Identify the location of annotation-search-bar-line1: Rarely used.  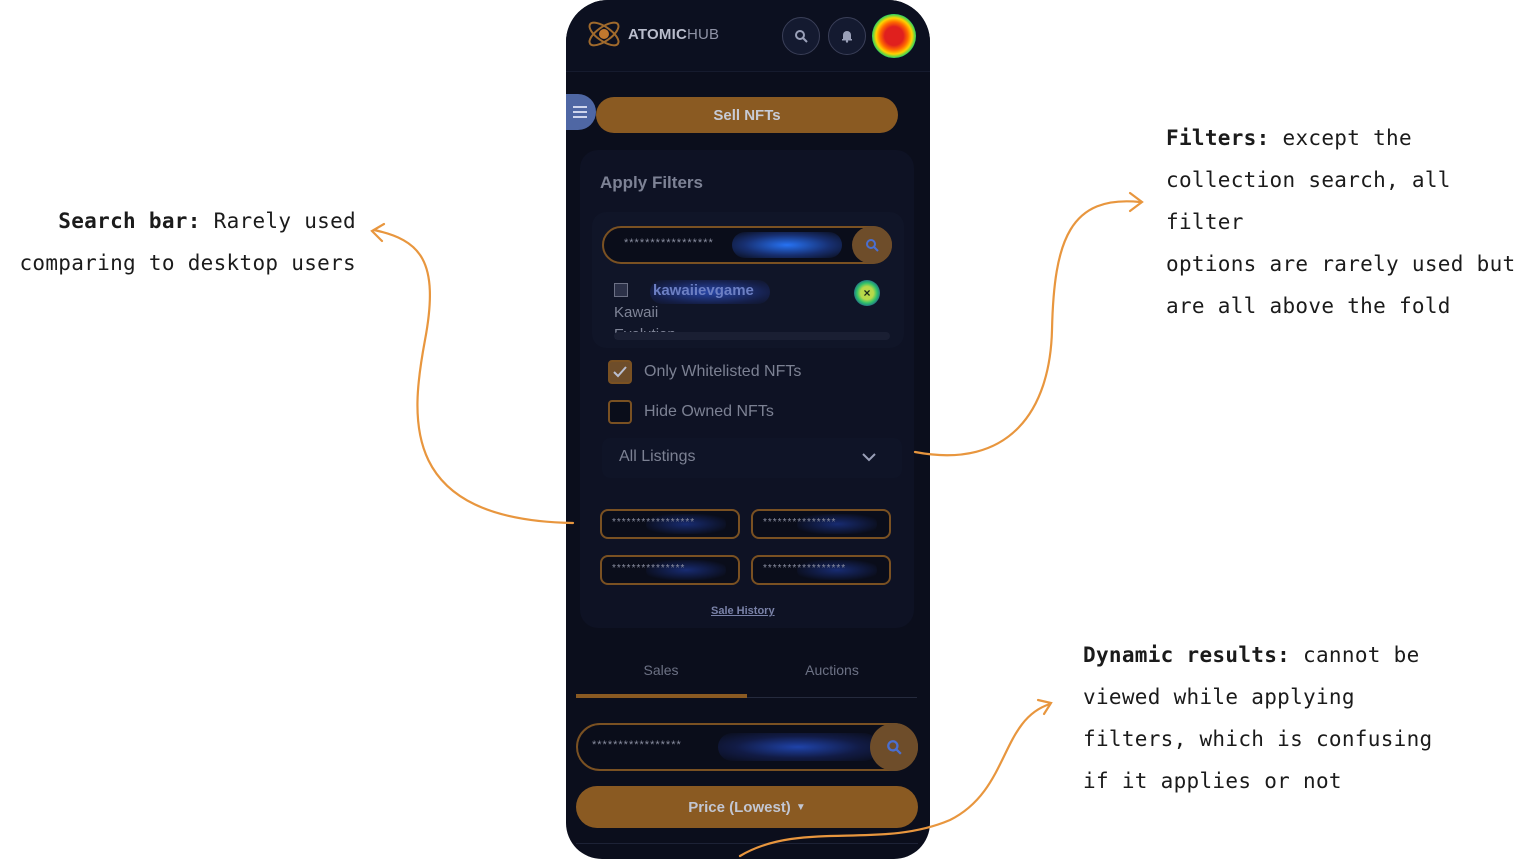
(284, 221).